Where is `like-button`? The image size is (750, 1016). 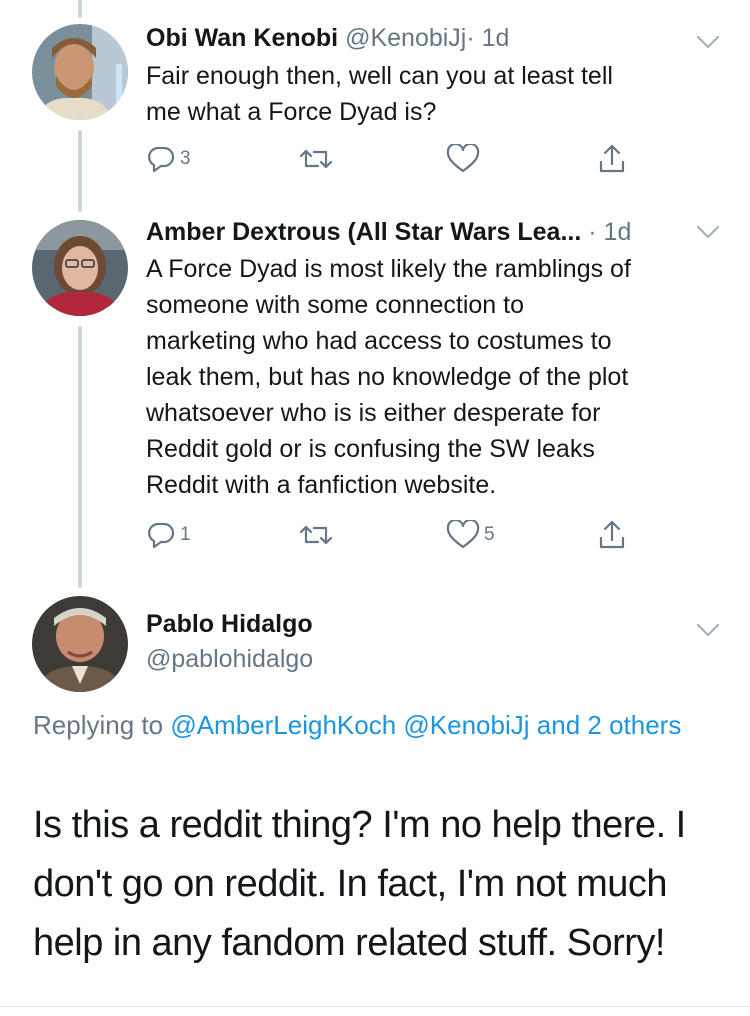 like-button is located at coordinates (465, 159).